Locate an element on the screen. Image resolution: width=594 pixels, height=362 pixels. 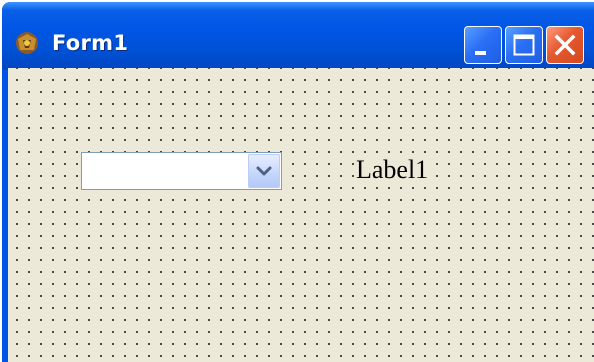
chevron-down-icon is located at coordinates (264, 171).